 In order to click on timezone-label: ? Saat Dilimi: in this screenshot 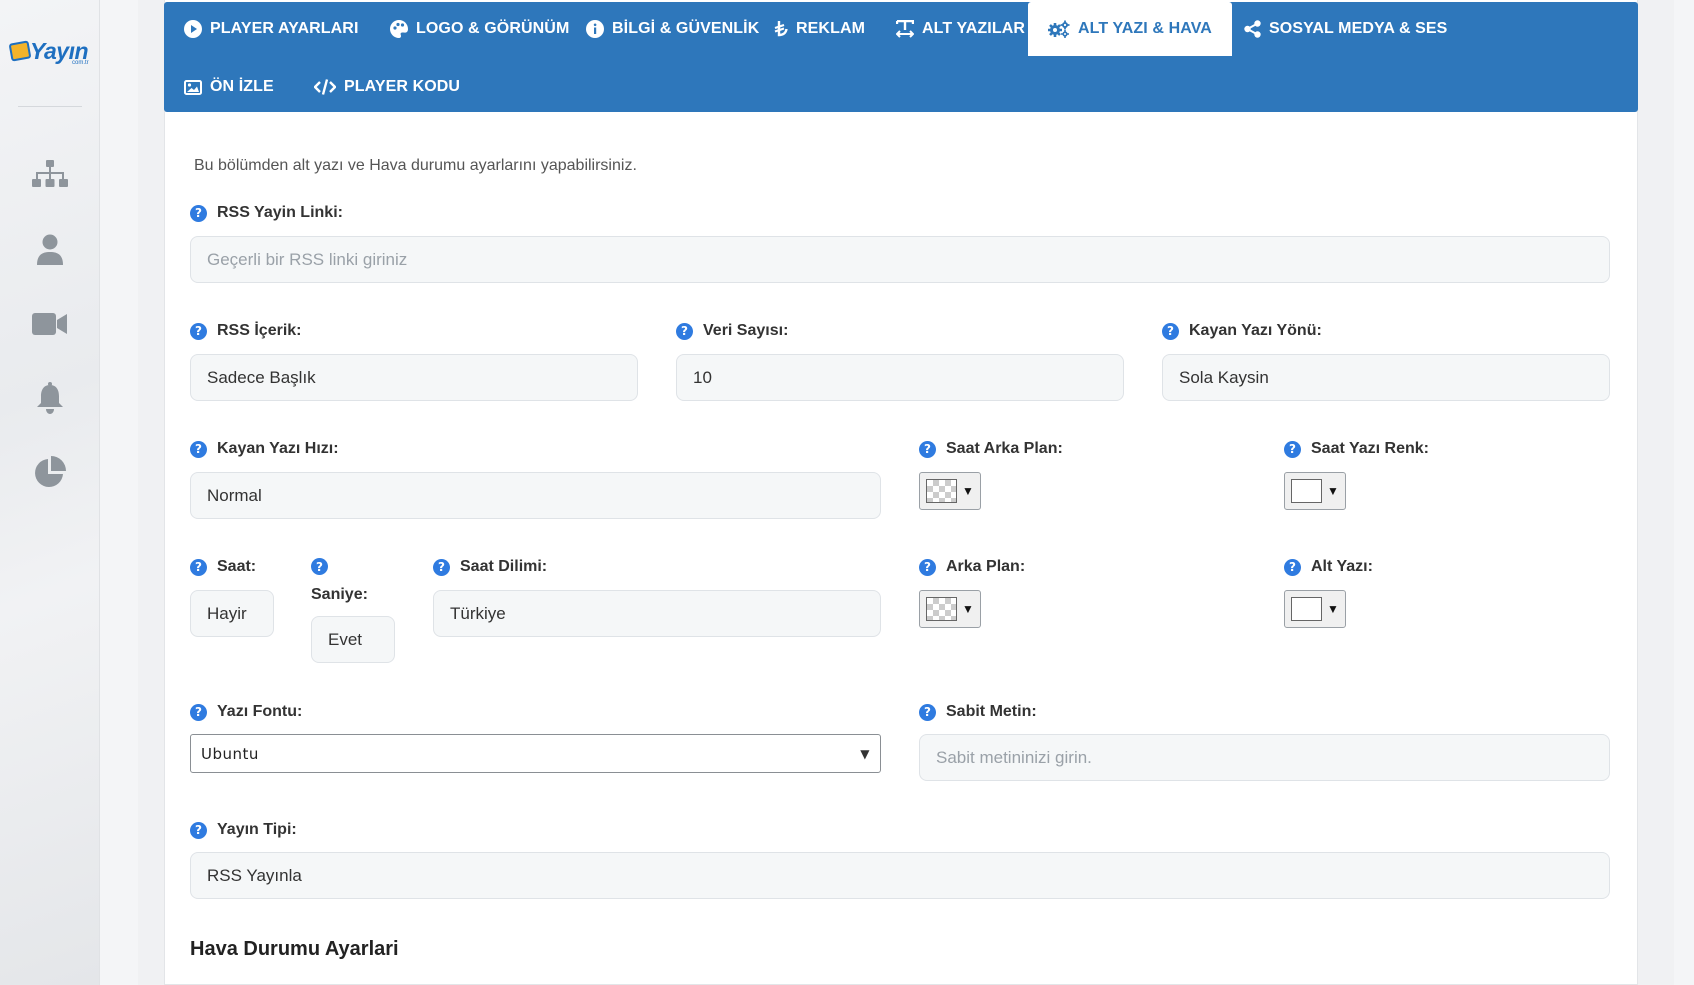, I will do `click(490, 567)`.